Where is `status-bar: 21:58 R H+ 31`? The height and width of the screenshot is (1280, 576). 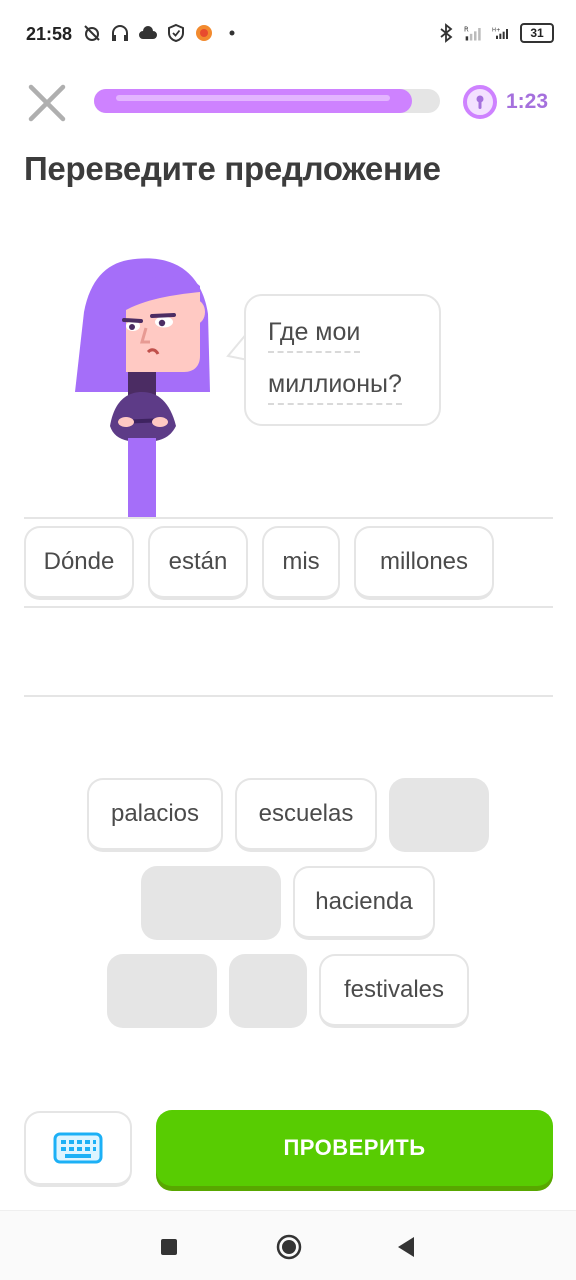
status-bar: 21:58 R H+ 31 is located at coordinates (288, 33).